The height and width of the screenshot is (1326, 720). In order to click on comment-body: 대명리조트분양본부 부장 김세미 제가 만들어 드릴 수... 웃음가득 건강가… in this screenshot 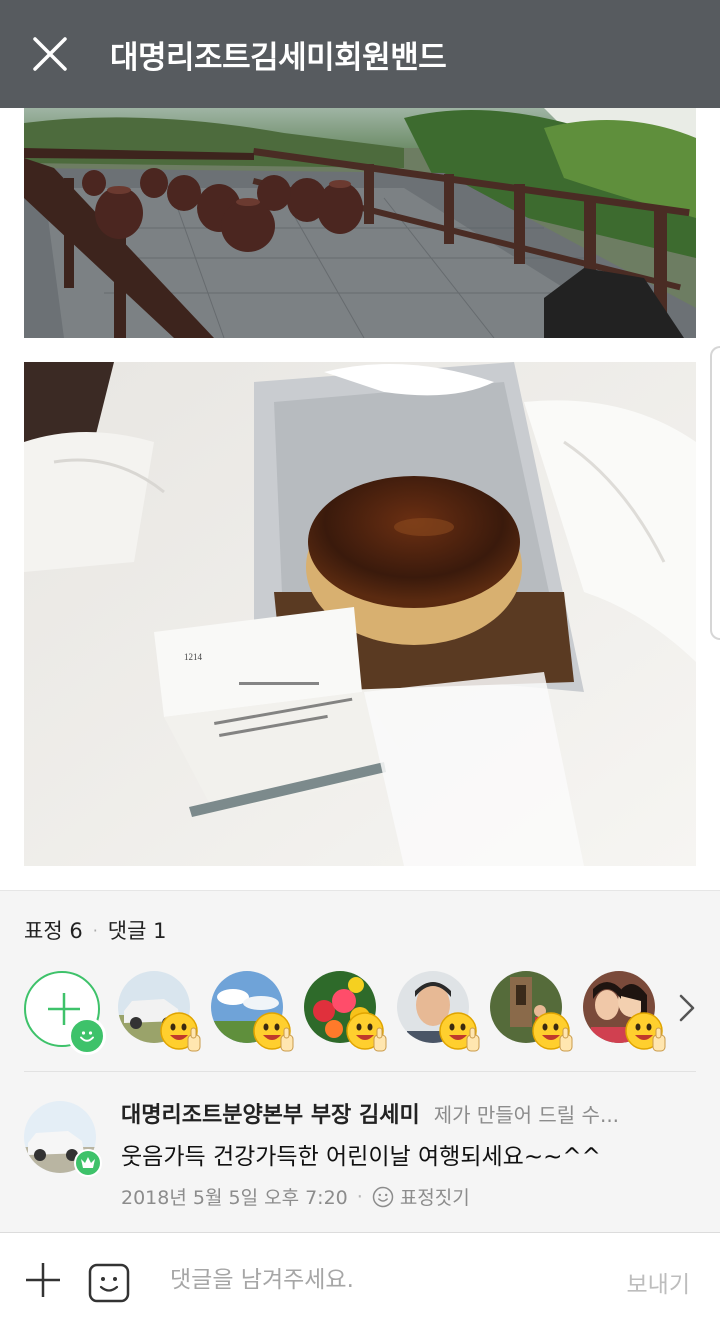, I will do `click(411, 1153)`.